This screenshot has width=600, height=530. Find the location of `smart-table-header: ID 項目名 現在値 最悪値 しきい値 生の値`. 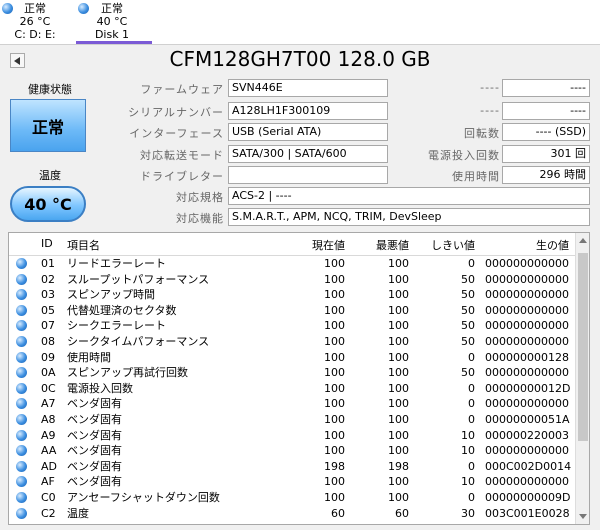

smart-table-header: ID 項目名 現在値 最悪値 しきい値 生の値 is located at coordinates (292, 244).